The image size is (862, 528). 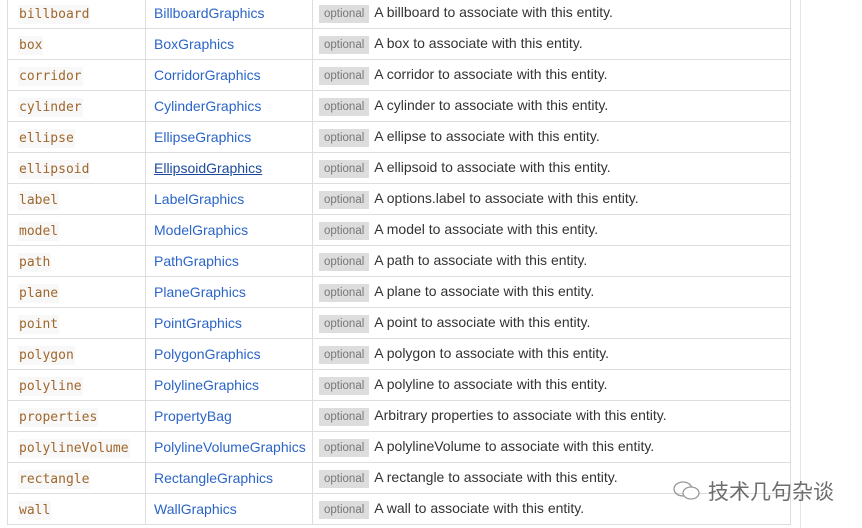 I want to click on name-cell: ellipse, so click(x=76, y=137).